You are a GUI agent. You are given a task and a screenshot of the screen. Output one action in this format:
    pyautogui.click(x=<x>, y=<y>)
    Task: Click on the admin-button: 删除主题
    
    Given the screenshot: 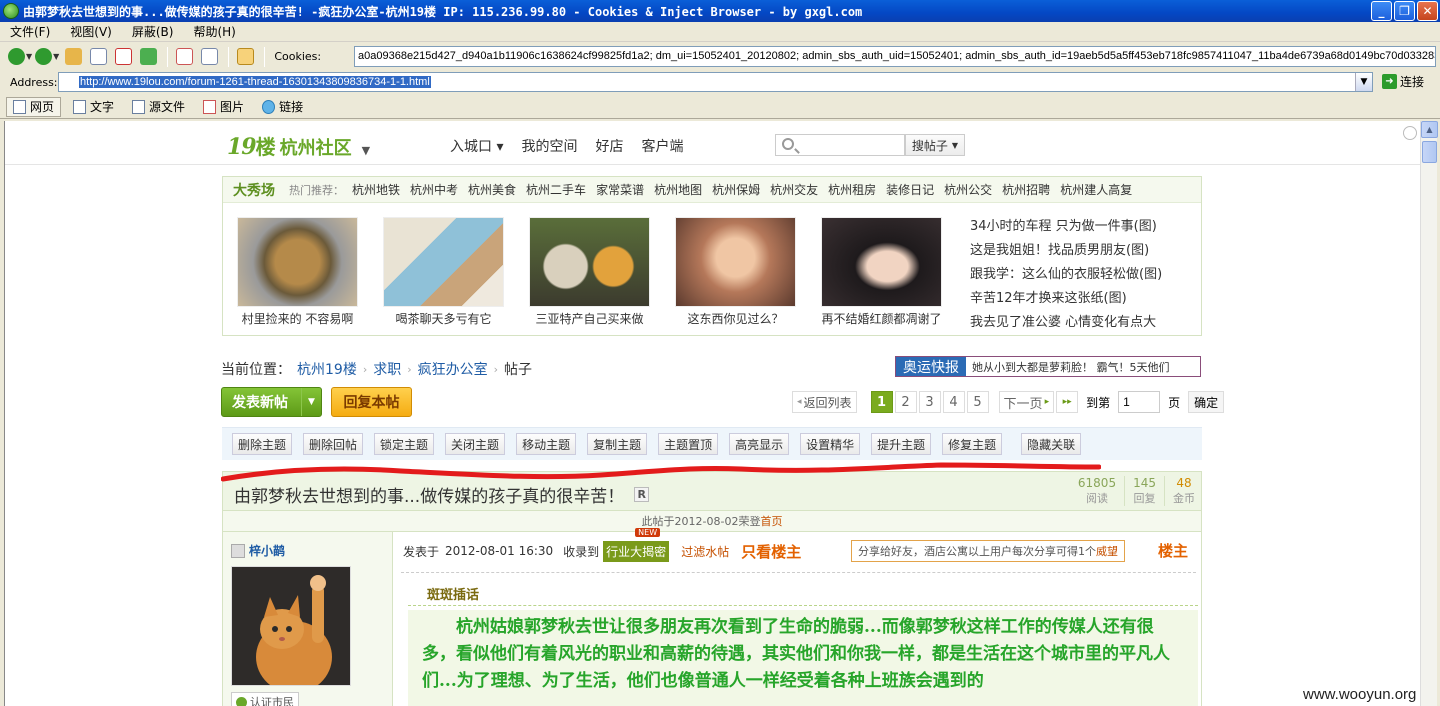 What is the action you would take?
    pyautogui.click(x=262, y=444)
    